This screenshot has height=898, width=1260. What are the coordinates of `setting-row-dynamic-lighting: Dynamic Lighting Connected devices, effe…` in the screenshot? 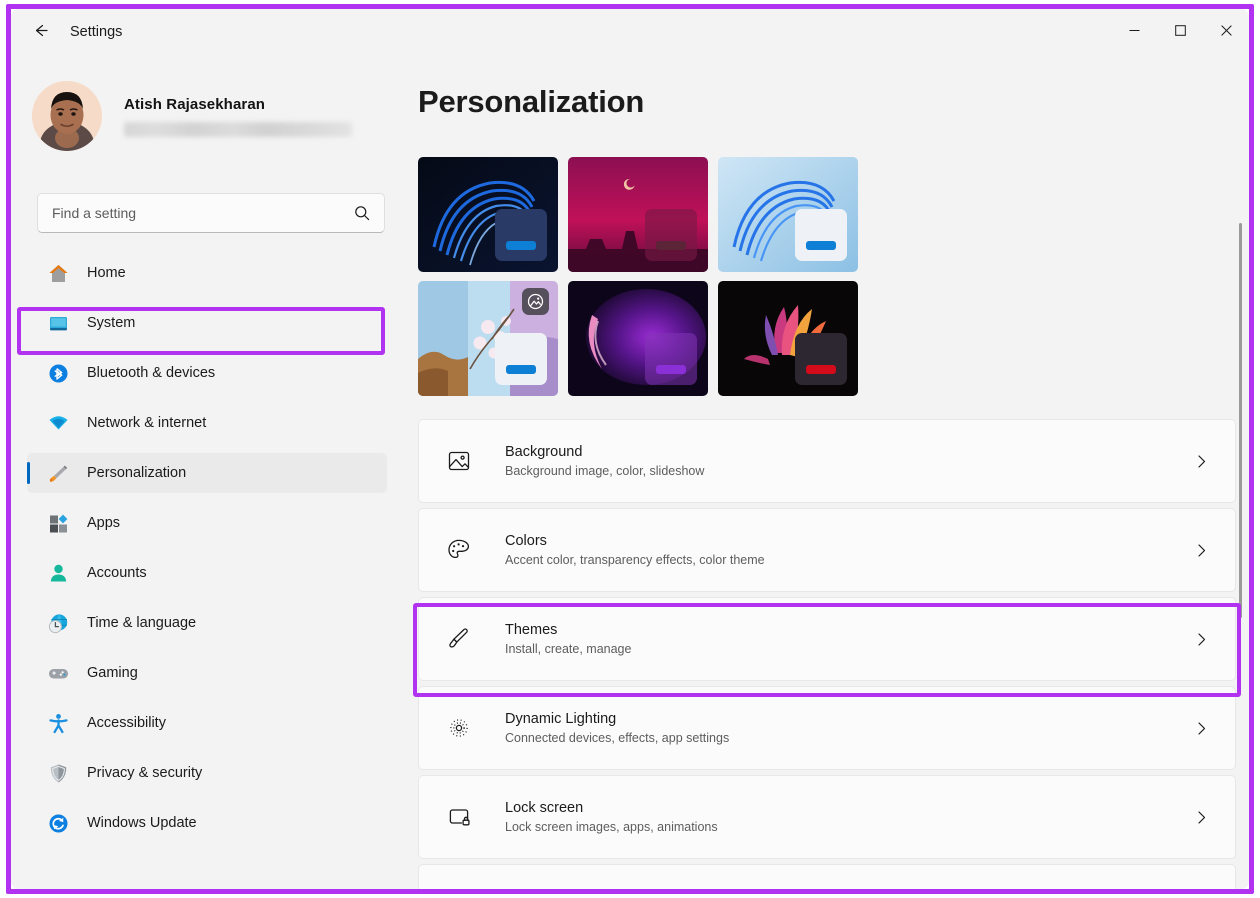 It's located at (827, 728).